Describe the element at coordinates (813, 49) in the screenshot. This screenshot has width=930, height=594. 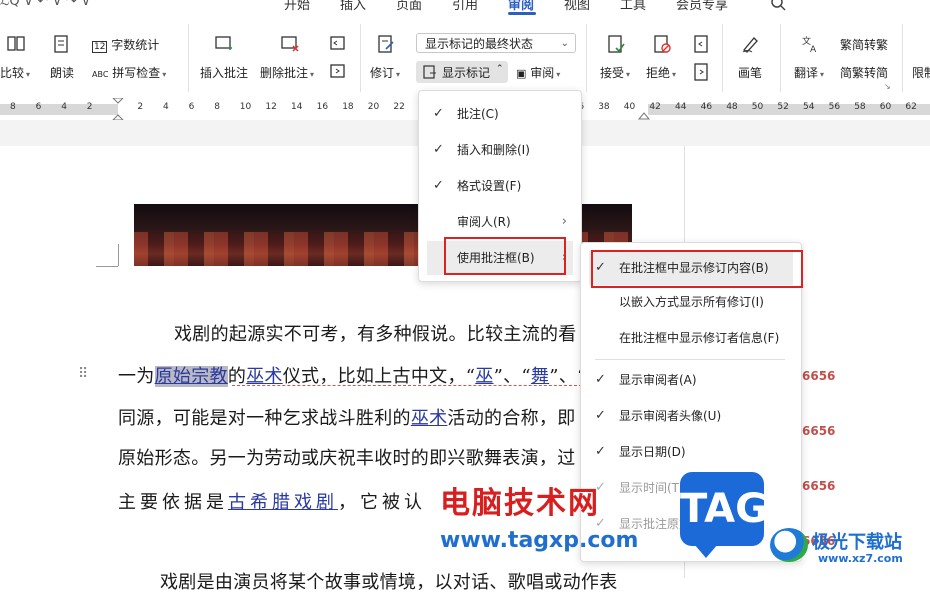
I see `svg-text: A` at that location.